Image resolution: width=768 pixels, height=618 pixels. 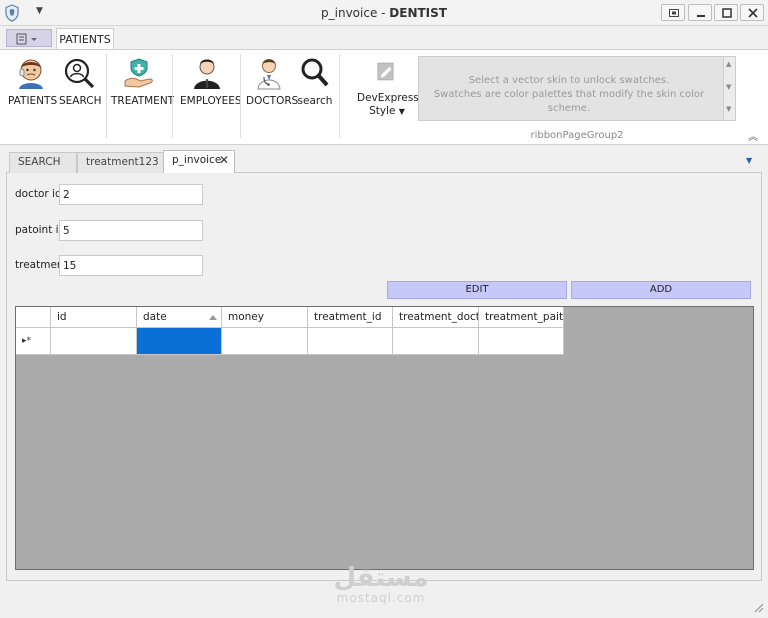 I want to click on cell-treatment-paition, so click(x=521, y=341).